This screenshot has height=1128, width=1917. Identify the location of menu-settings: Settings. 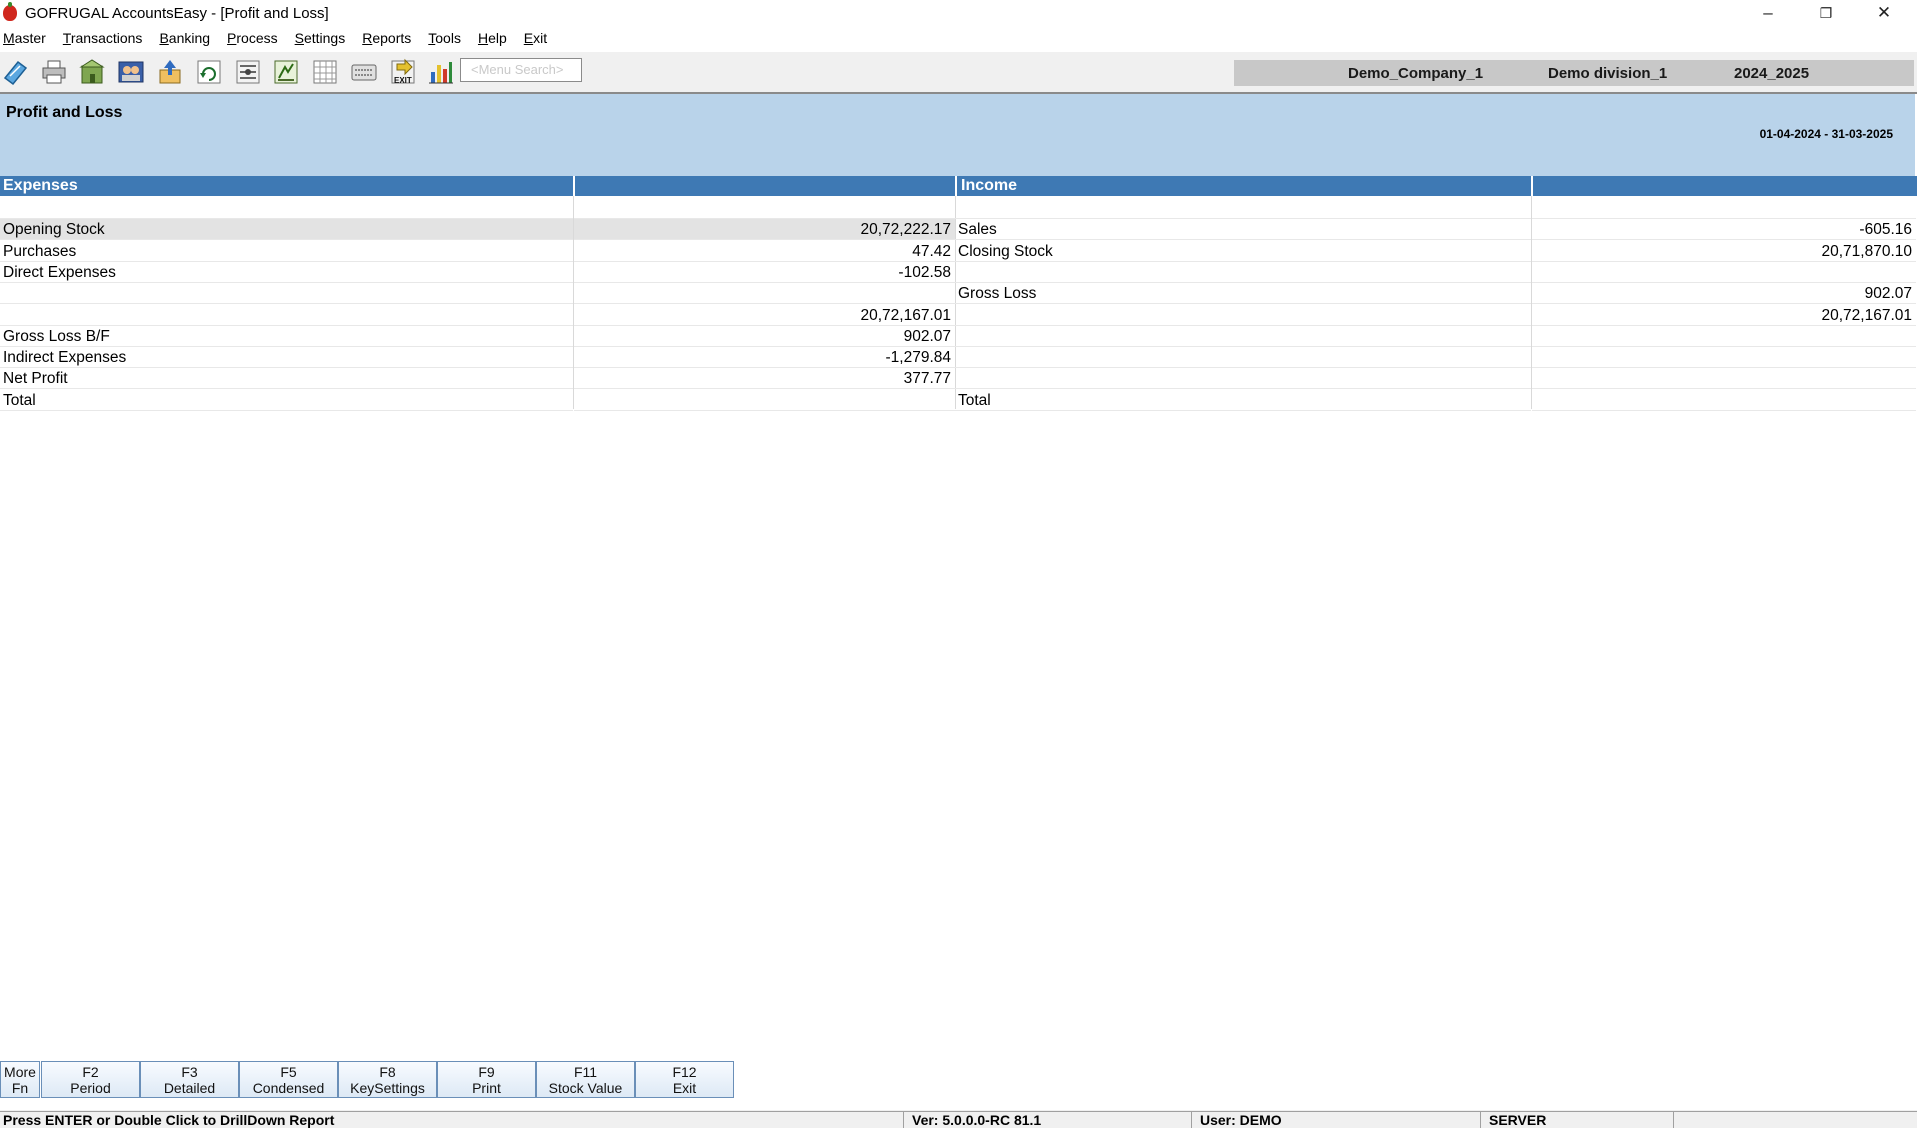
(320, 38).